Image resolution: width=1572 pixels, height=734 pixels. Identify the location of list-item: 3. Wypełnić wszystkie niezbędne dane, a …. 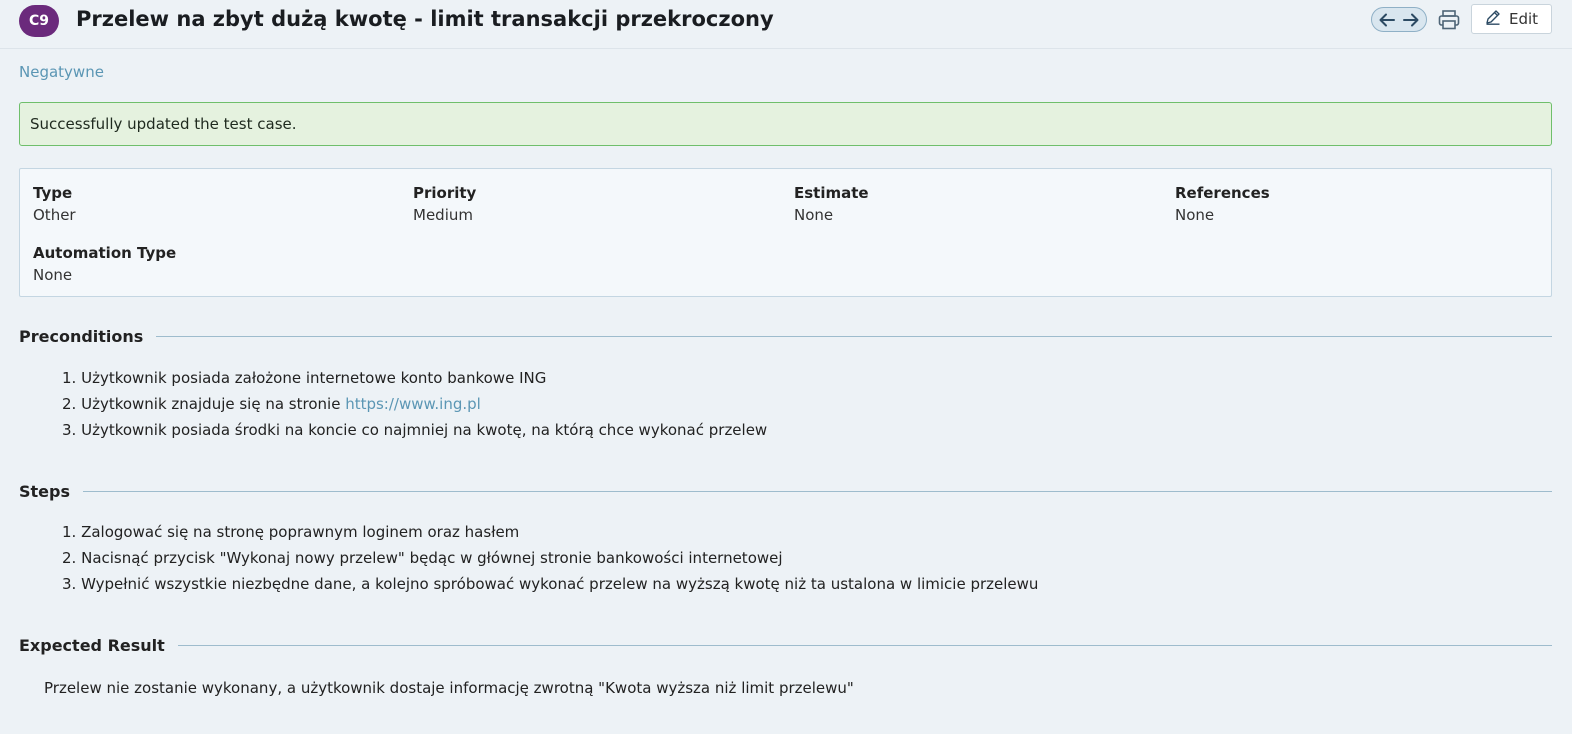
(550, 584).